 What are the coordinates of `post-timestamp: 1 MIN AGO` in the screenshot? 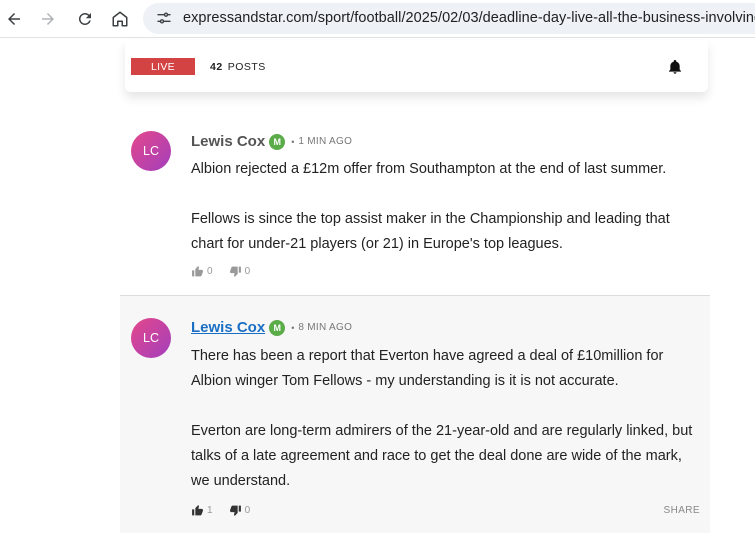 It's located at (325, 141).